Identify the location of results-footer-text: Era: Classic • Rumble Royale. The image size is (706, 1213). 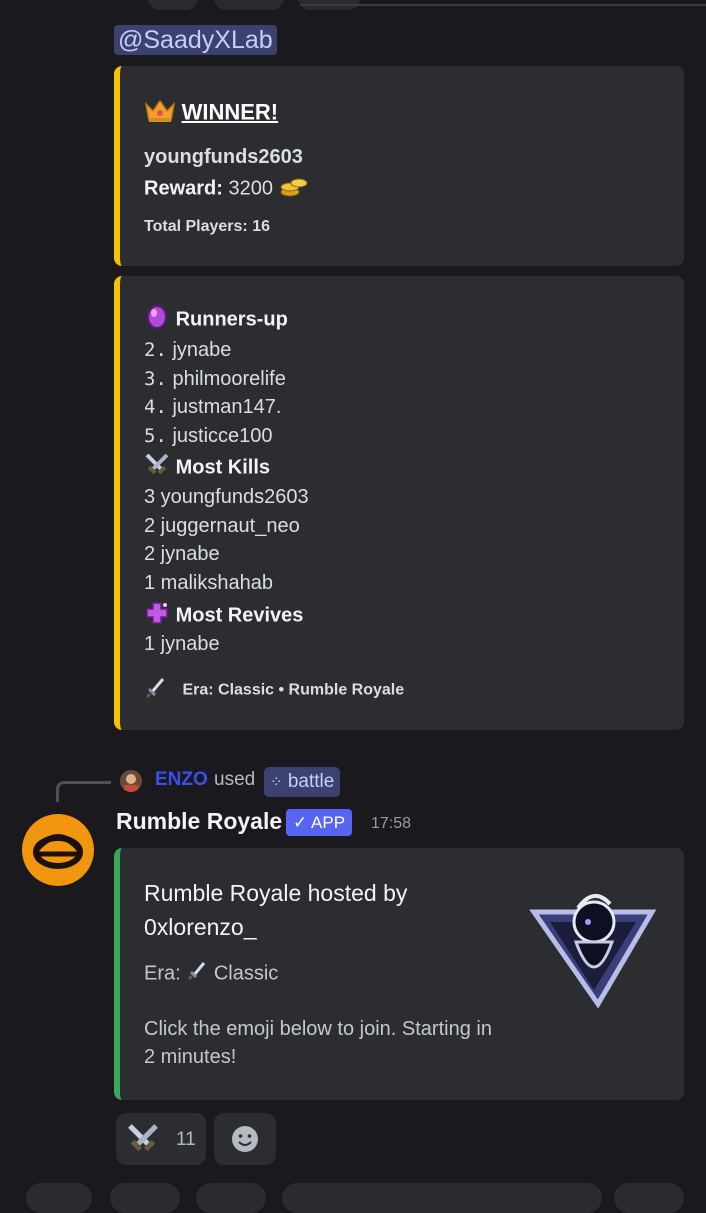
(293, 690).